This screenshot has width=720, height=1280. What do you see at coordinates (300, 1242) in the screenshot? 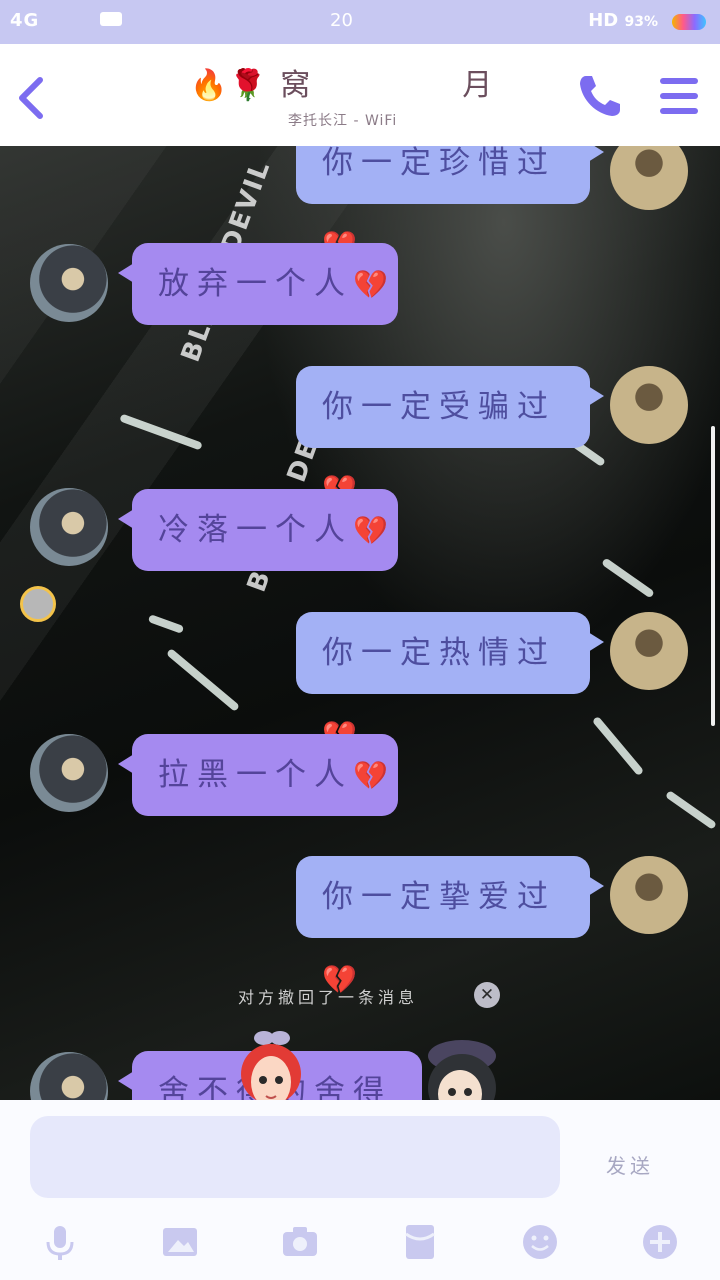
I see `camera-icon` at bounding box center [300, 1242].